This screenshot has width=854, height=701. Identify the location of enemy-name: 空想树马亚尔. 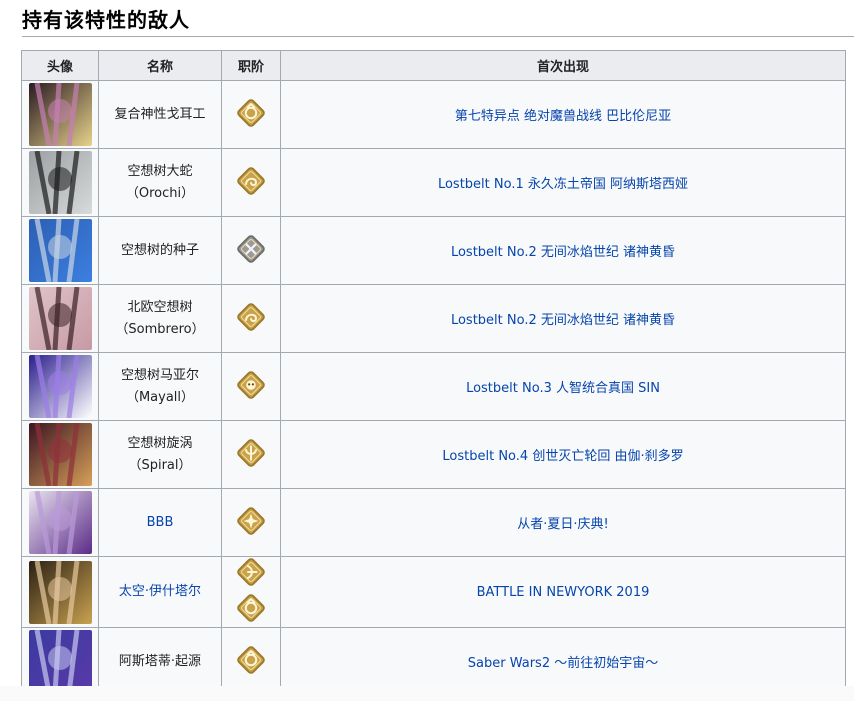
(159, 375).